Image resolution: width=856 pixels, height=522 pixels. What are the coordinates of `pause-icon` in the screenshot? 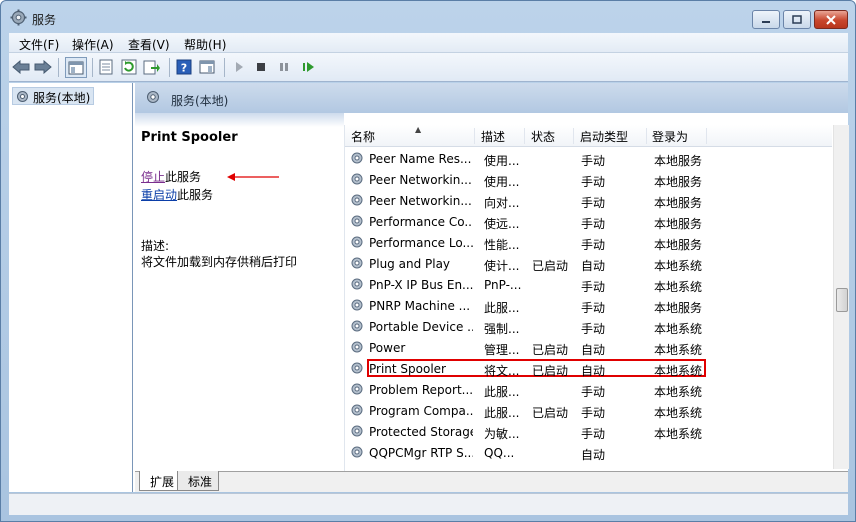 It's located at (284, 67).